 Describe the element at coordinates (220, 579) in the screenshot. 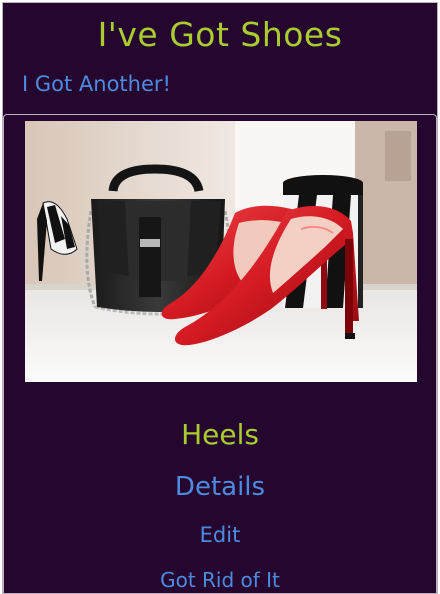

I see `remove-shoe-link: Got Rid of It` at that location.